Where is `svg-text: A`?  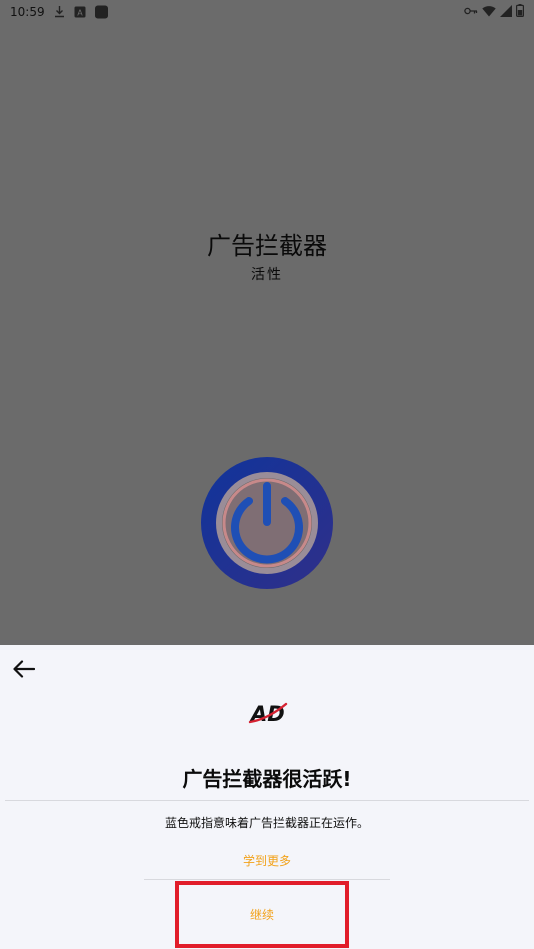
svg-text: A is located at coordinates (80, 13).